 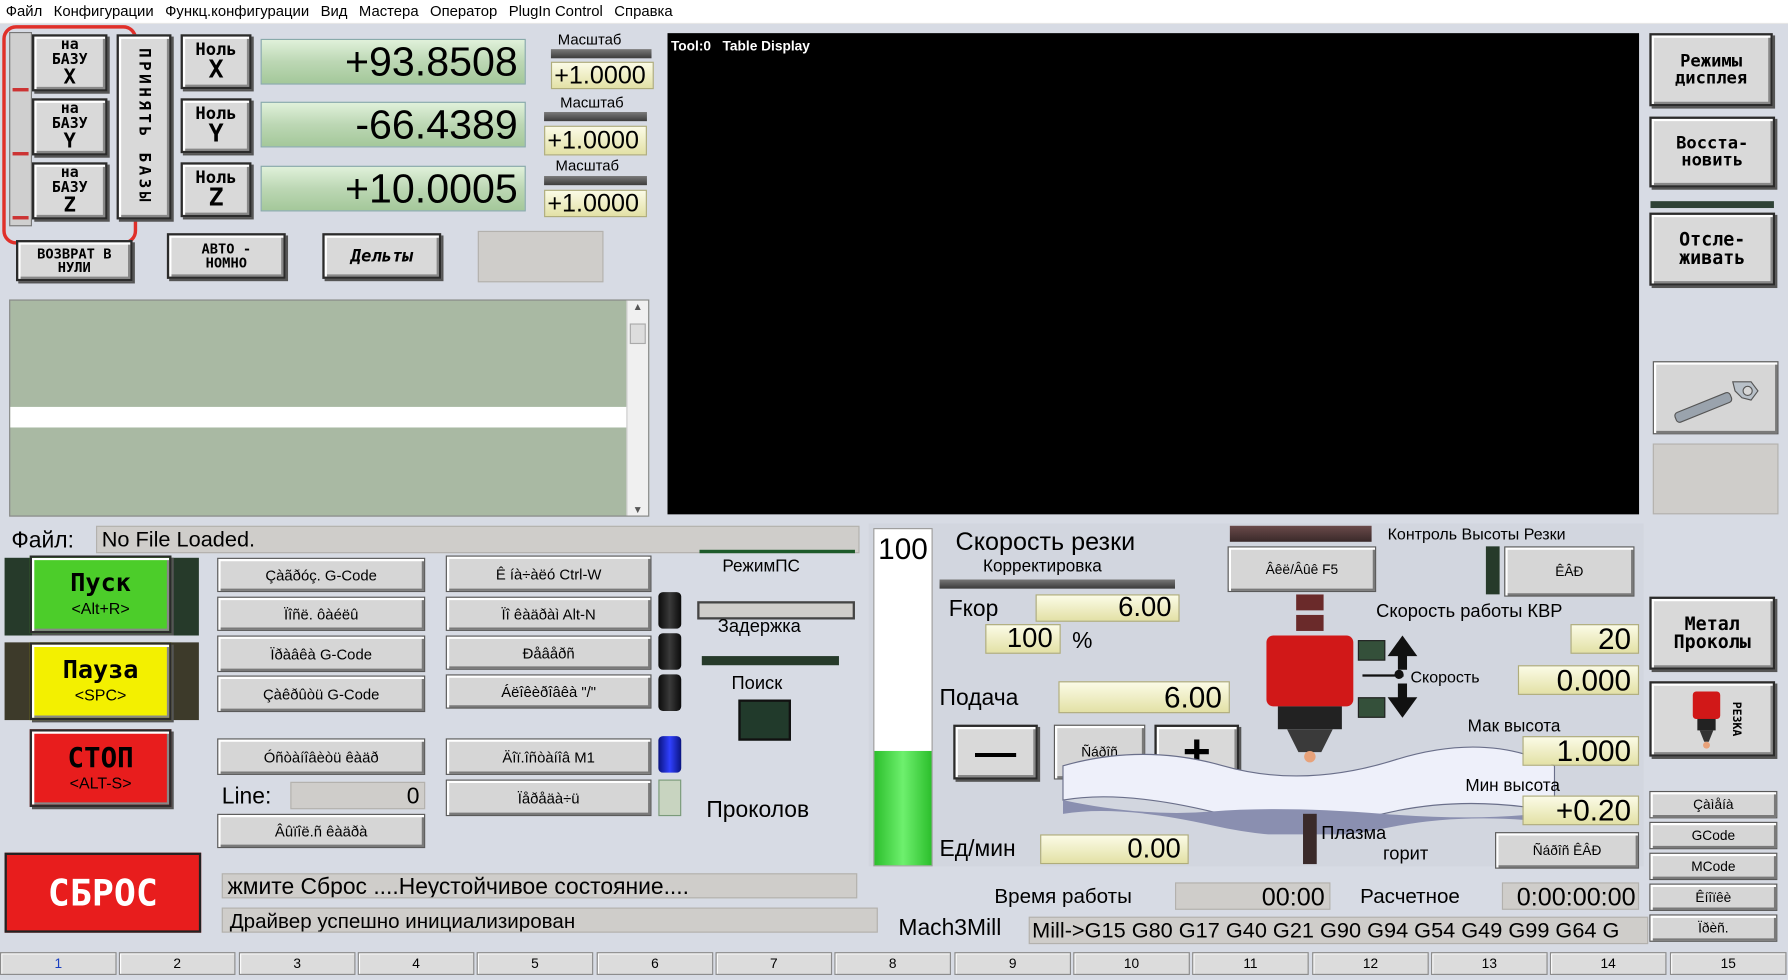 I want to click on tab-12: 12, so click(x=1370, y=963).